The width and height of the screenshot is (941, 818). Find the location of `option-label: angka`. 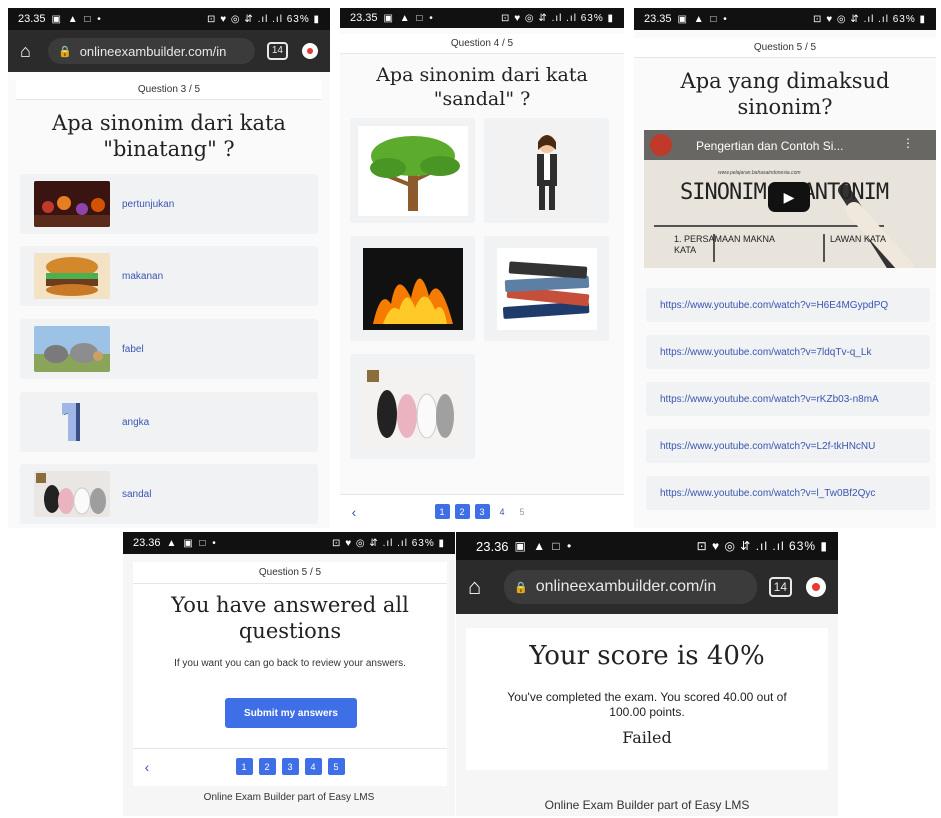

option-label: angka is located at coordinates (136, 422).